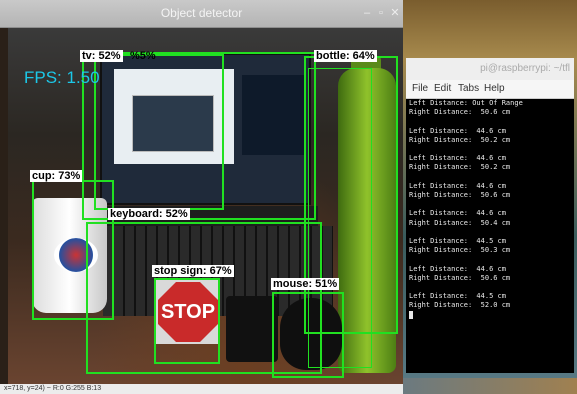 The width and height of the screenshot is (577, 394). What do you see at coordinates (468, 88) in the screenshot?
I see `menu-tabs: Tabs` at bounding box center [468, 88].